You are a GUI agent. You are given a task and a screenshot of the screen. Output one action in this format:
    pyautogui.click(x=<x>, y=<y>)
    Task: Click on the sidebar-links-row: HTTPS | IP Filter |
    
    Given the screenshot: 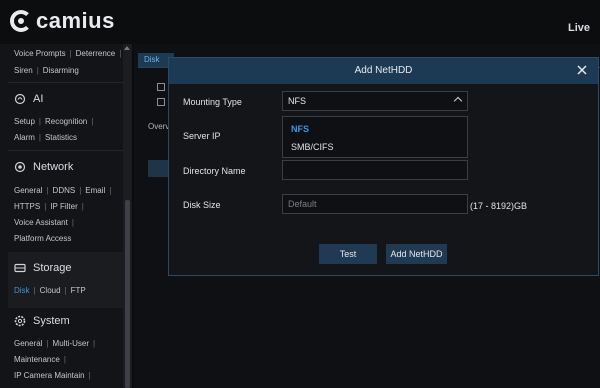 What is the action you would take?
    pyautogui.click(x=49, y=206)
    